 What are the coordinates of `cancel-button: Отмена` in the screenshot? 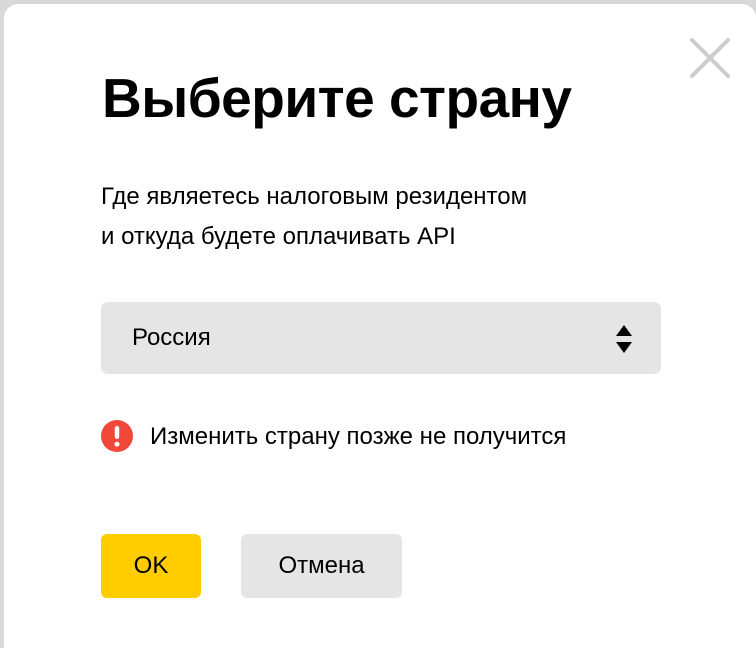 It's located at (321, 566).